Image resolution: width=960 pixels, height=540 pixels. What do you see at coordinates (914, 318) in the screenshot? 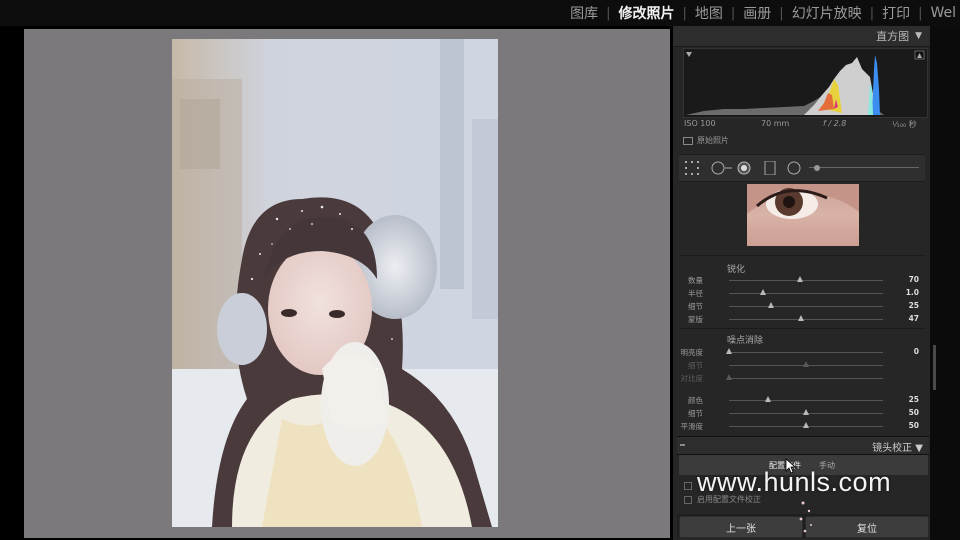
I see `sharpen-slider-value: 47` at bounding box center [914, 318].